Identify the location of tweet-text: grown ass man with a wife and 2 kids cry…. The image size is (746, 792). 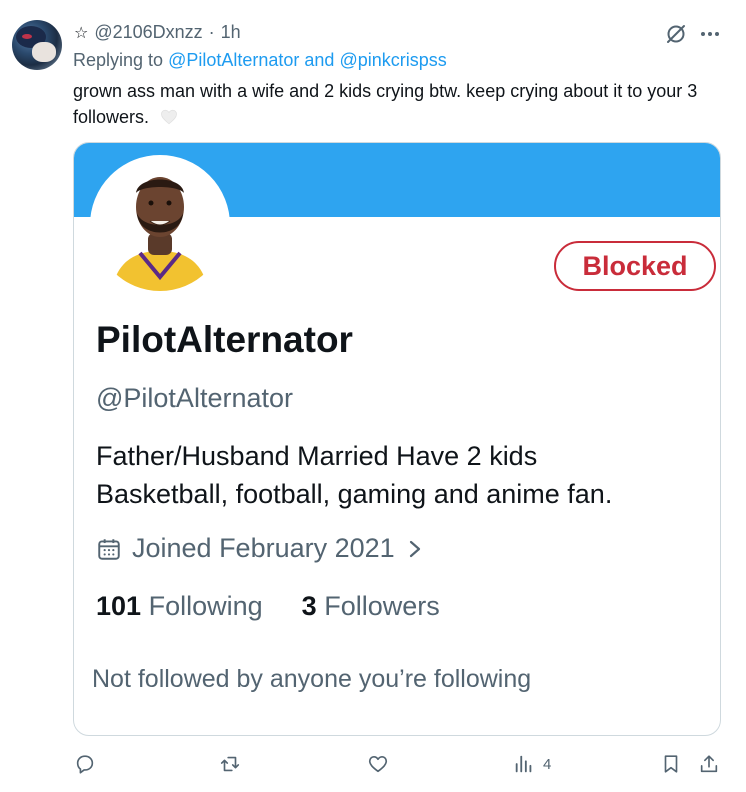
(393, 104).